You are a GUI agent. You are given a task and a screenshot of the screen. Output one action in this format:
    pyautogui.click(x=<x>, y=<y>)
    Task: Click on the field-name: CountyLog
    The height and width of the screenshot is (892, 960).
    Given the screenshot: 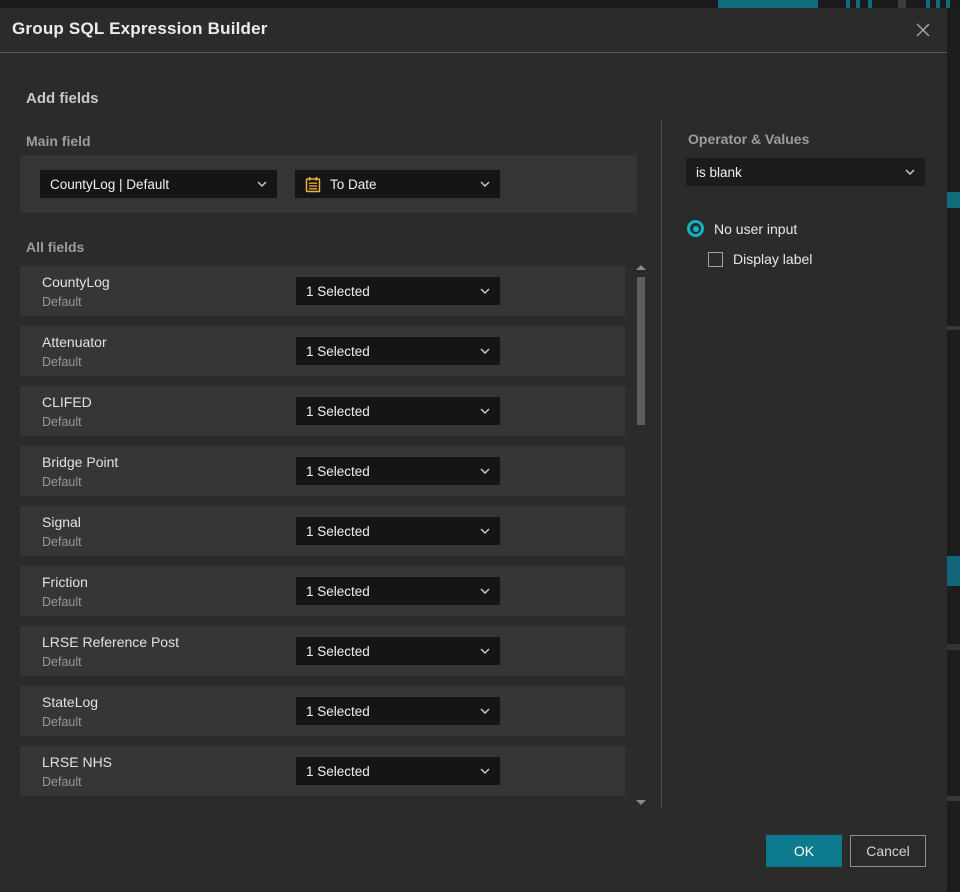 What is the action you would take?
    pyautogui.click(x=76, y=282)
    